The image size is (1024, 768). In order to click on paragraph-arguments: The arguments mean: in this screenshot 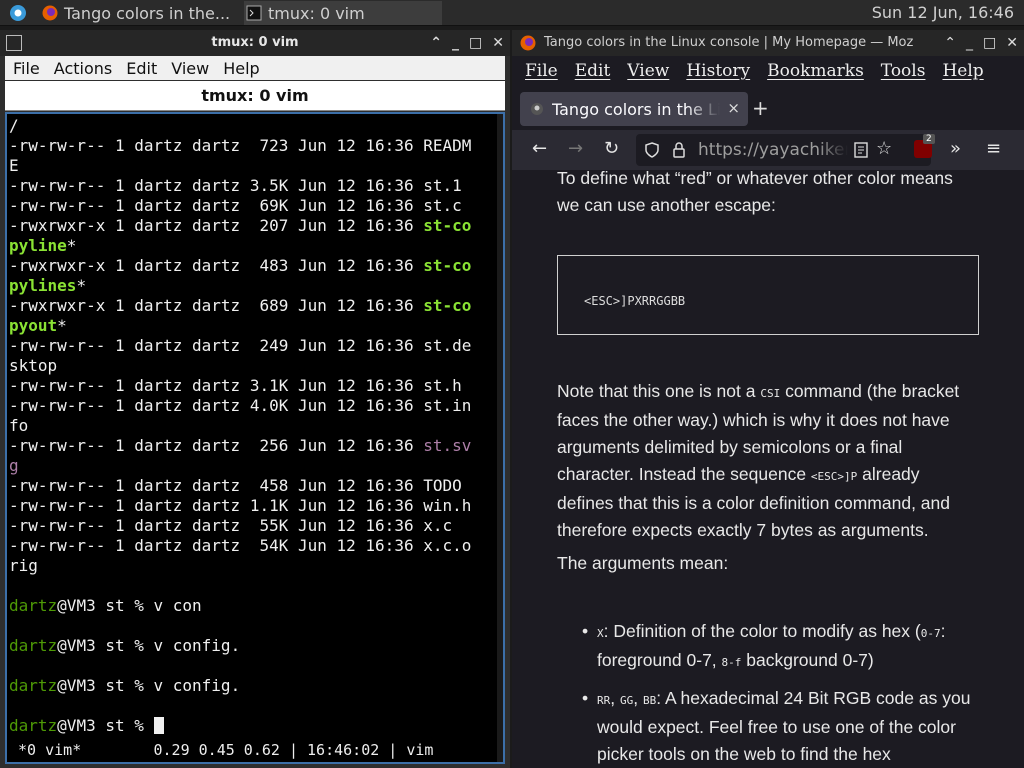, I will do `click(643, 563)`.